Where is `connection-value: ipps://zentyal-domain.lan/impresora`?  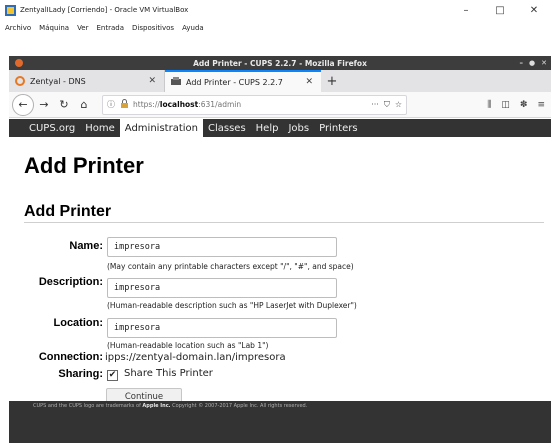
connection-value: ipps://zentyal-domain.lan/impresora is located at coordinates (195, 357).